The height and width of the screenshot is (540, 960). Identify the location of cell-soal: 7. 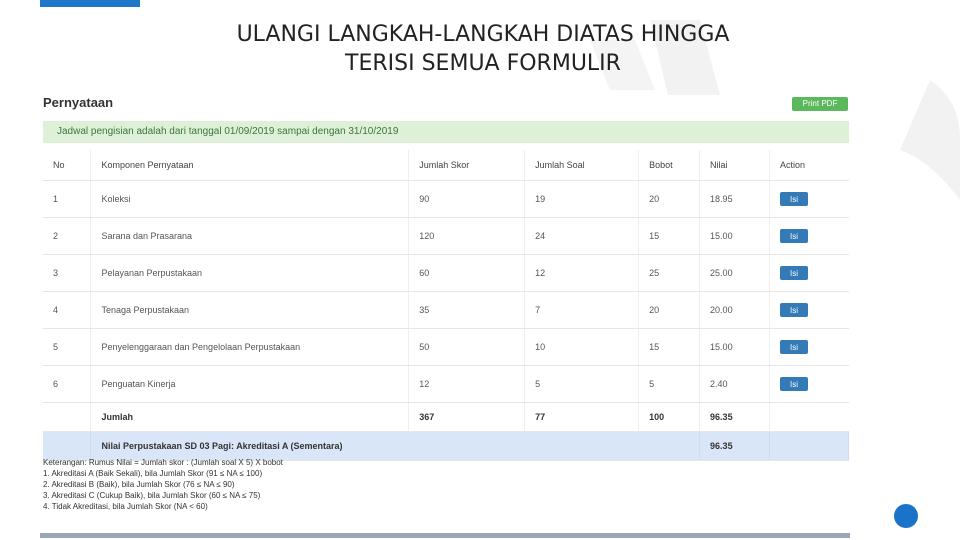
(582, 310).